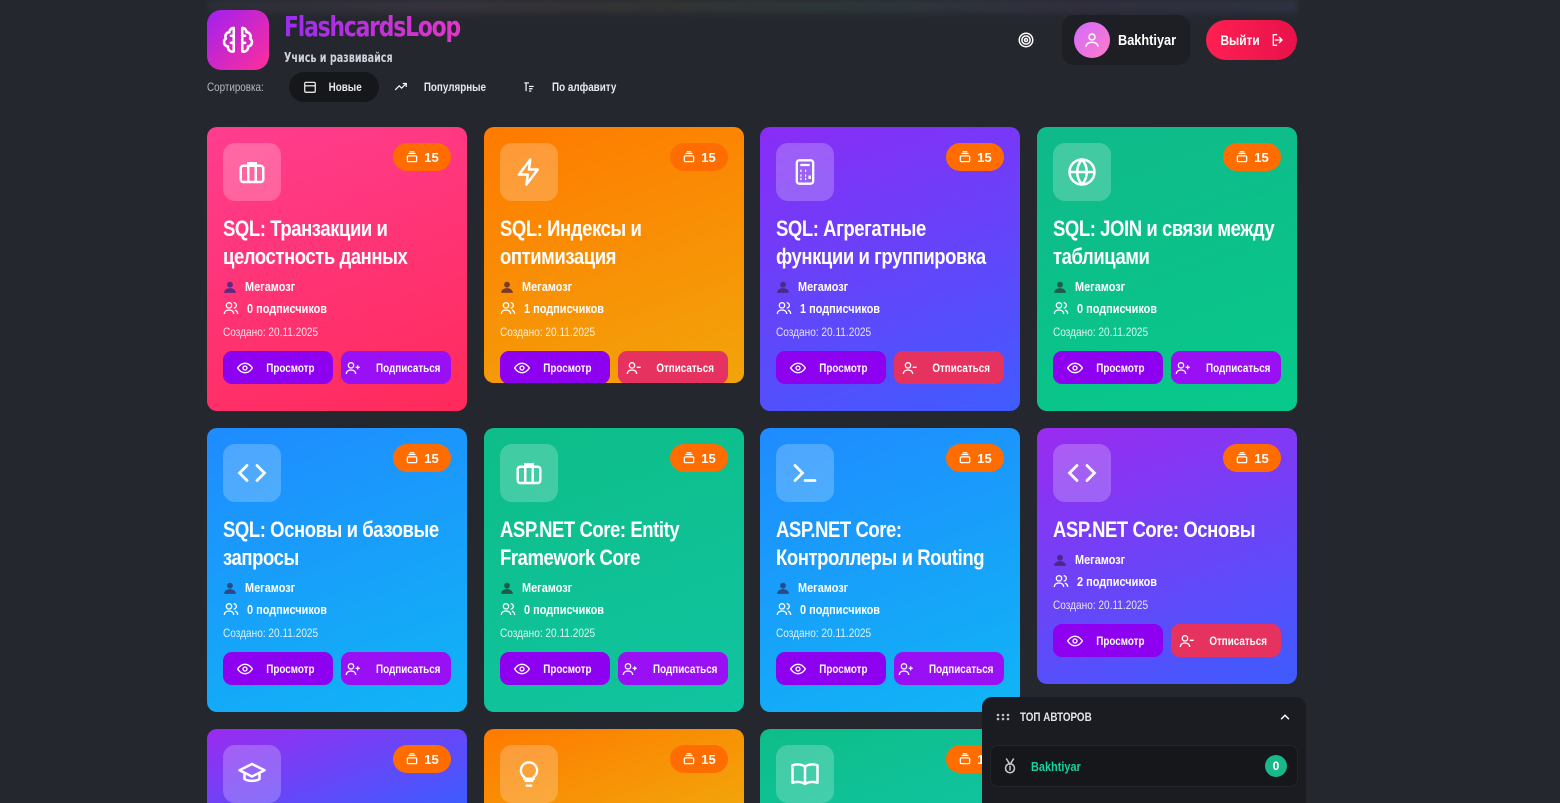  I want to click on card-title: SQL: Транзакции и целостность данных, so click(336, 243).